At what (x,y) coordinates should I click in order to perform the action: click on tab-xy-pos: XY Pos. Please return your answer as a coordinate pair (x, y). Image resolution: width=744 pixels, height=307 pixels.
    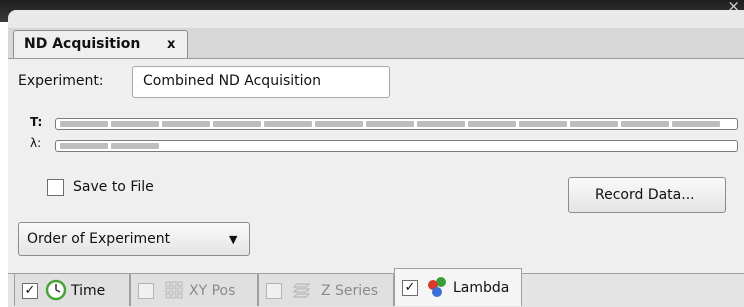
    Looking at the image, I should click on (194, 289).